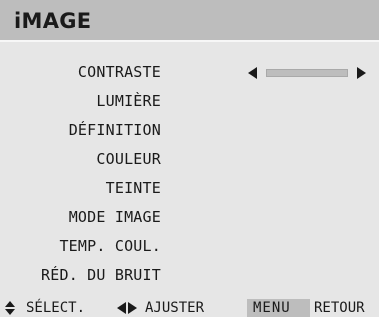 This screenshot has height=317, width=379. What do you see at coordinates (101, 275) in the screenshot?
I see `menu-item-red-du-bruit: RÉD. DU BRUIT` at bounding box center [101, 275].